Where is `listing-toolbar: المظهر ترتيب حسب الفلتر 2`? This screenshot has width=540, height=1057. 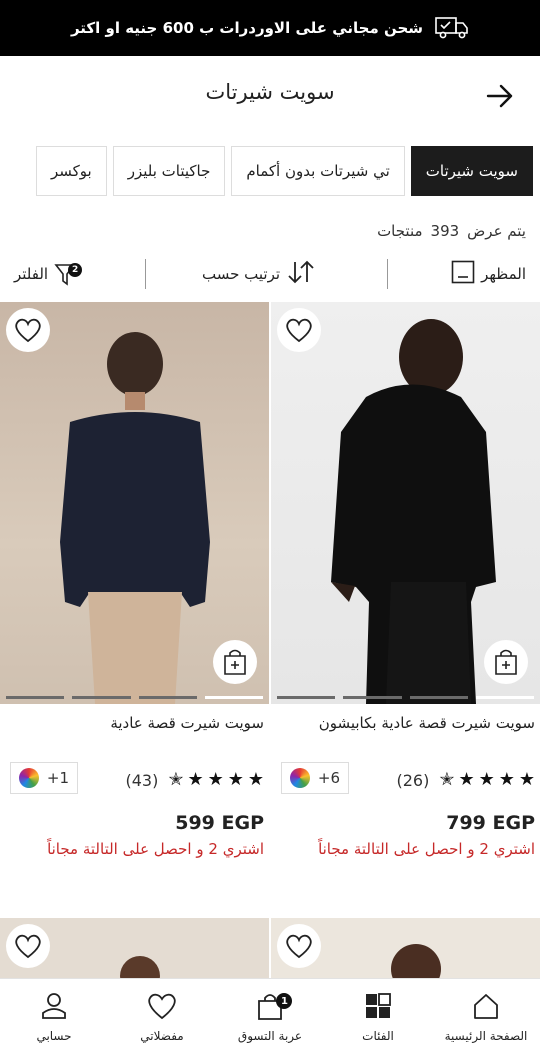
listing-toolbar: المظهر ترتيب حسب الفلتر 2 is located at coordinates (270, 274).